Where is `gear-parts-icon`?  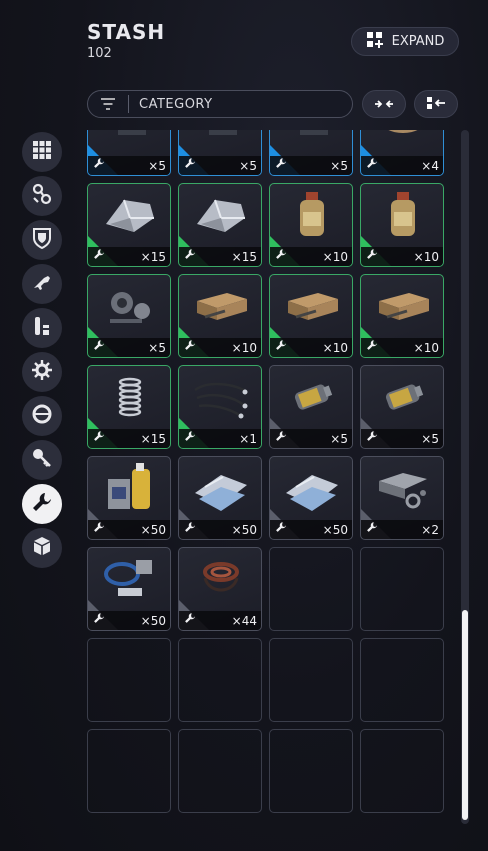 gear-parts-icon is located at coordinates (130, 307).